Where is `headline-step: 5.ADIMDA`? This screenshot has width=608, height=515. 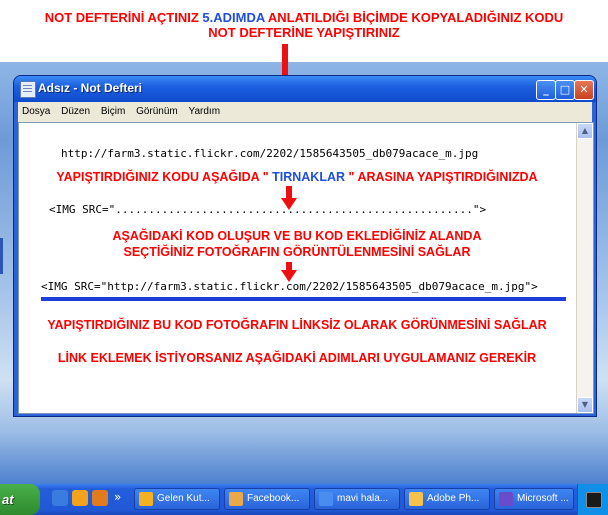 headline-step: 5.ADIMDA is located at coordinates (233, 17).